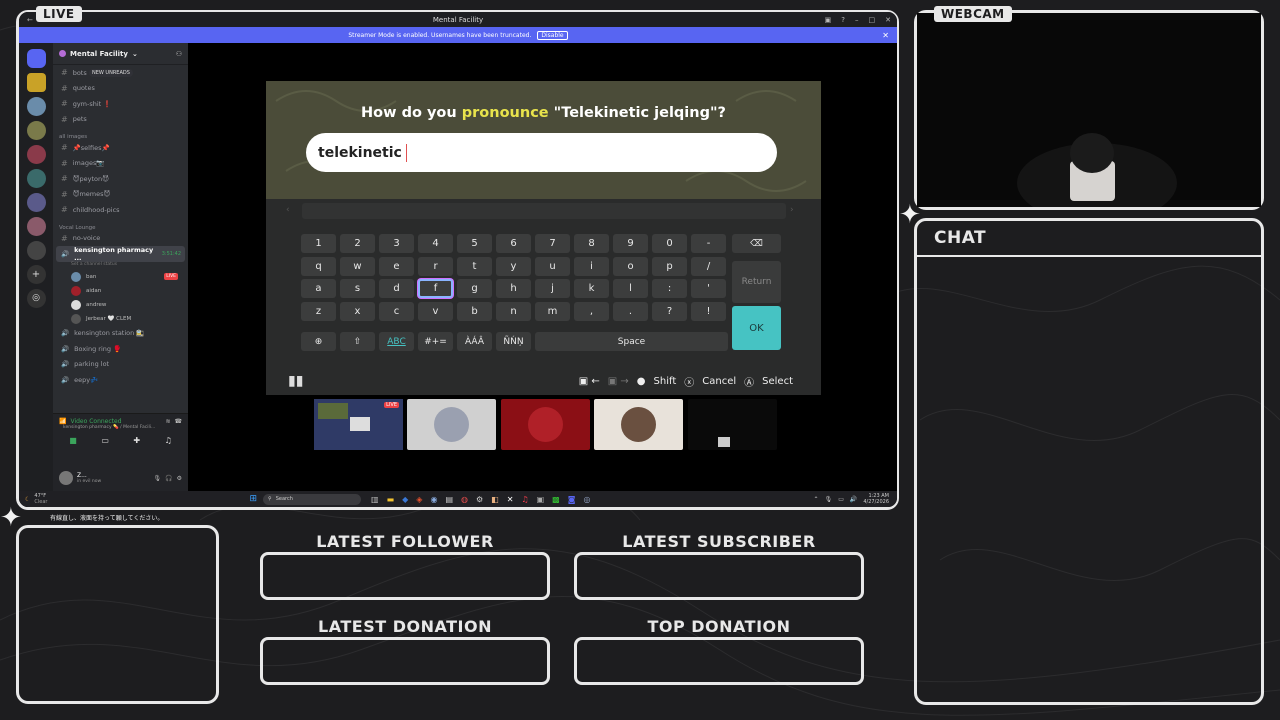 Image resolution: width=1280 pixels, height=720 pixels. What do you see at coordinates (708, 311) in the screenshot?
I see `key-row4-10: !` at bounding box center [708, 311].